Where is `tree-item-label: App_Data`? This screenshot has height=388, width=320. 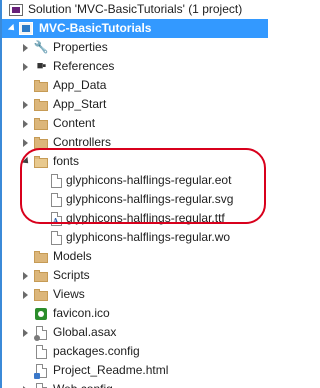
tree-item-label: App_Data is located at coordinates (80, 85).